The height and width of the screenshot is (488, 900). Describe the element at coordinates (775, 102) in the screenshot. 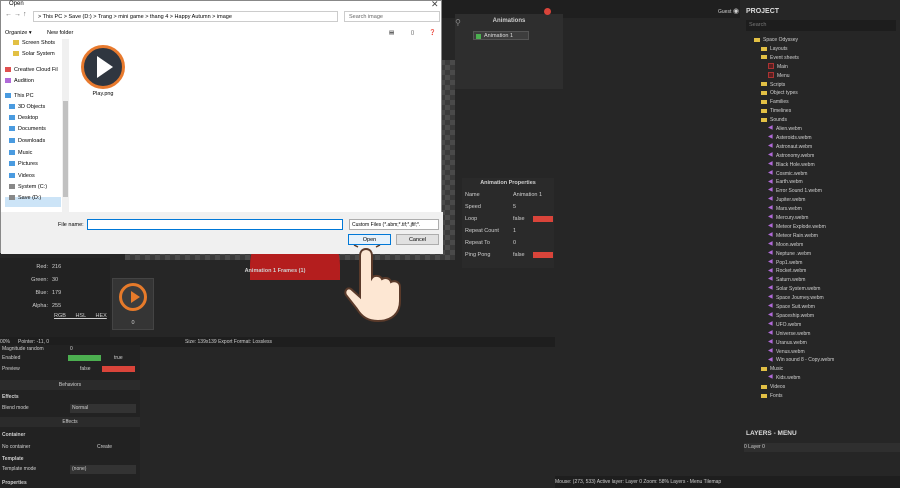

I see `tree-item: Families` at that location.